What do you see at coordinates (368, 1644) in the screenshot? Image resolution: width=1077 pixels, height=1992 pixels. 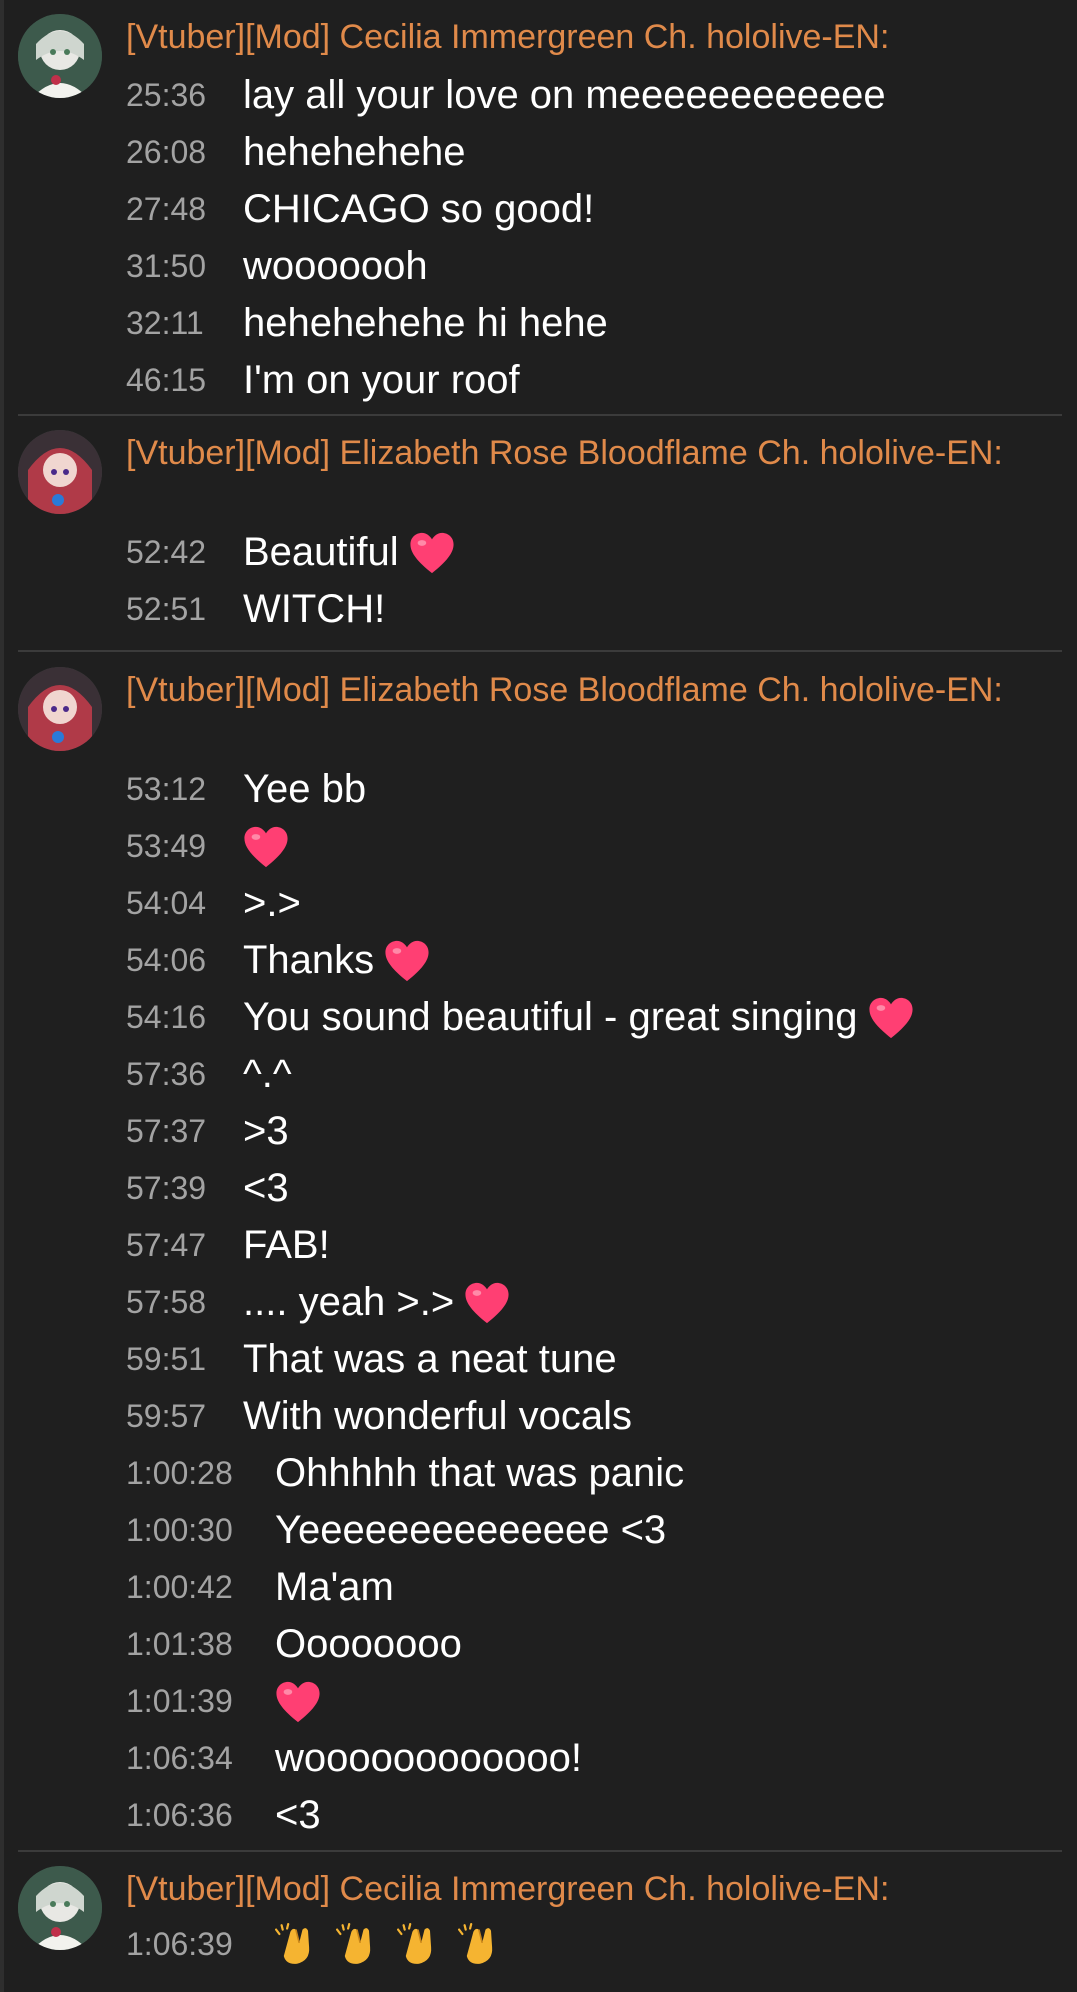 I see `message-text: Oooooooo` at bounding box center [368, 1644].